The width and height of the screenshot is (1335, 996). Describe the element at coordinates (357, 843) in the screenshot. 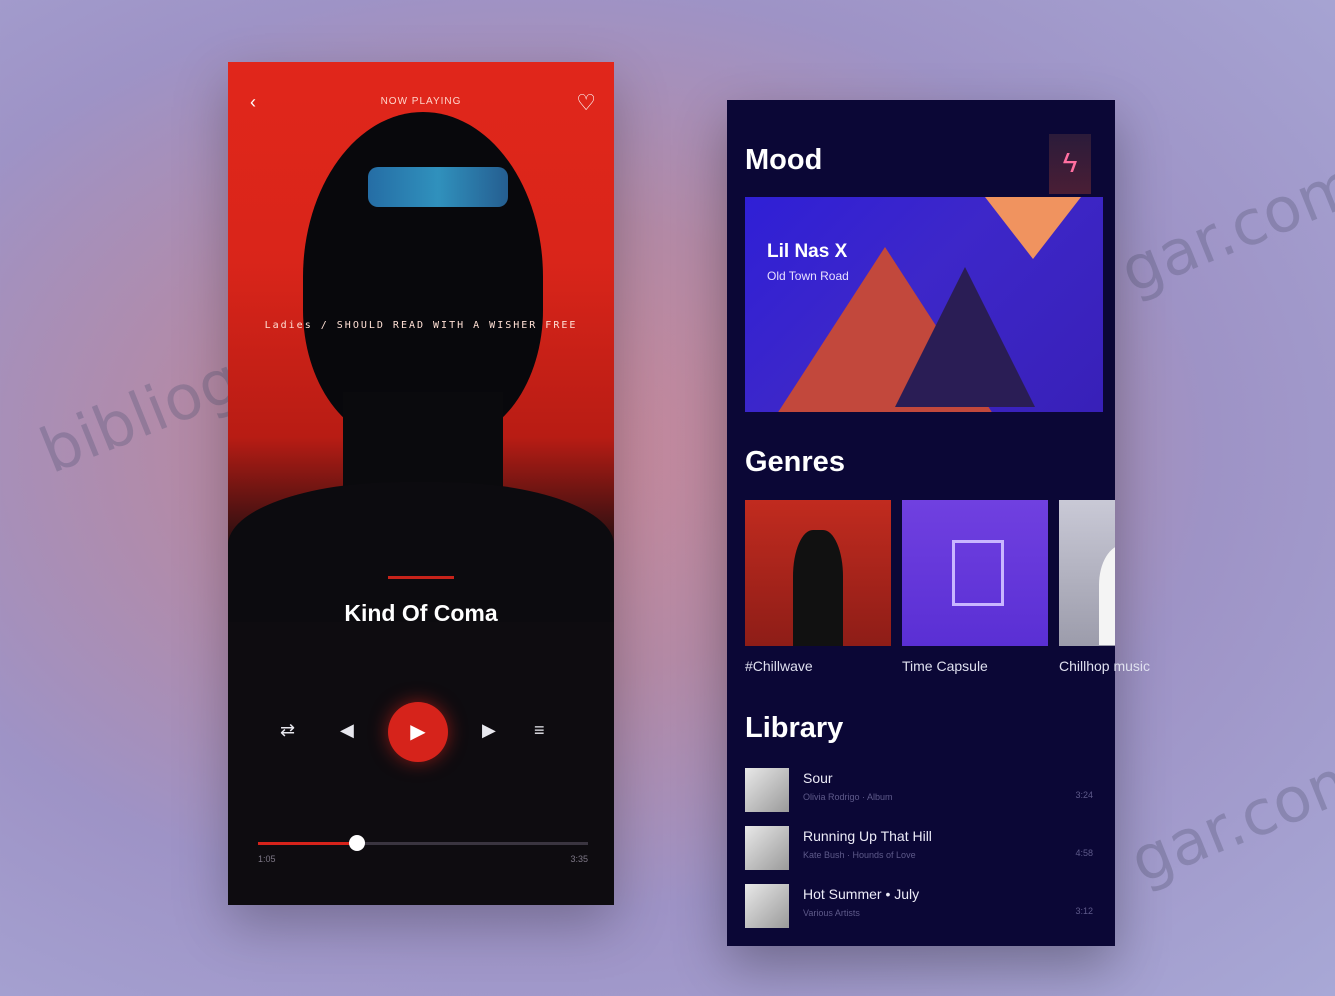

I see `progress-handle` at that location.